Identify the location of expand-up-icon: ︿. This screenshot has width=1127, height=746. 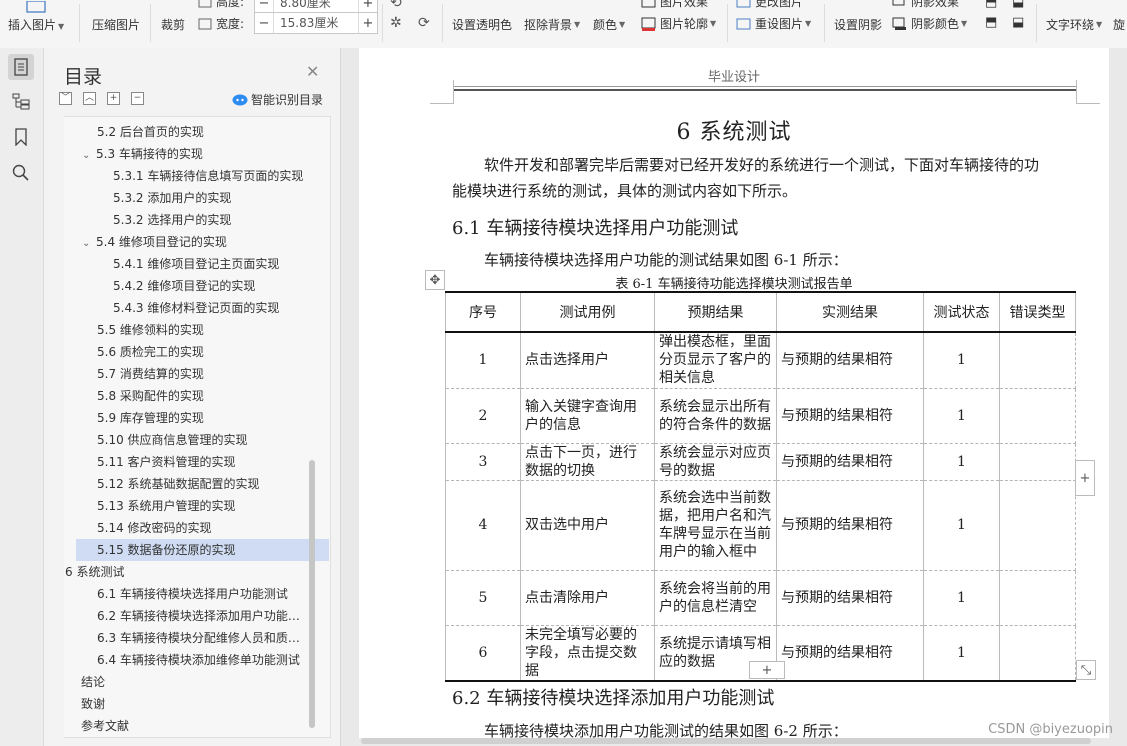
(89, 98).